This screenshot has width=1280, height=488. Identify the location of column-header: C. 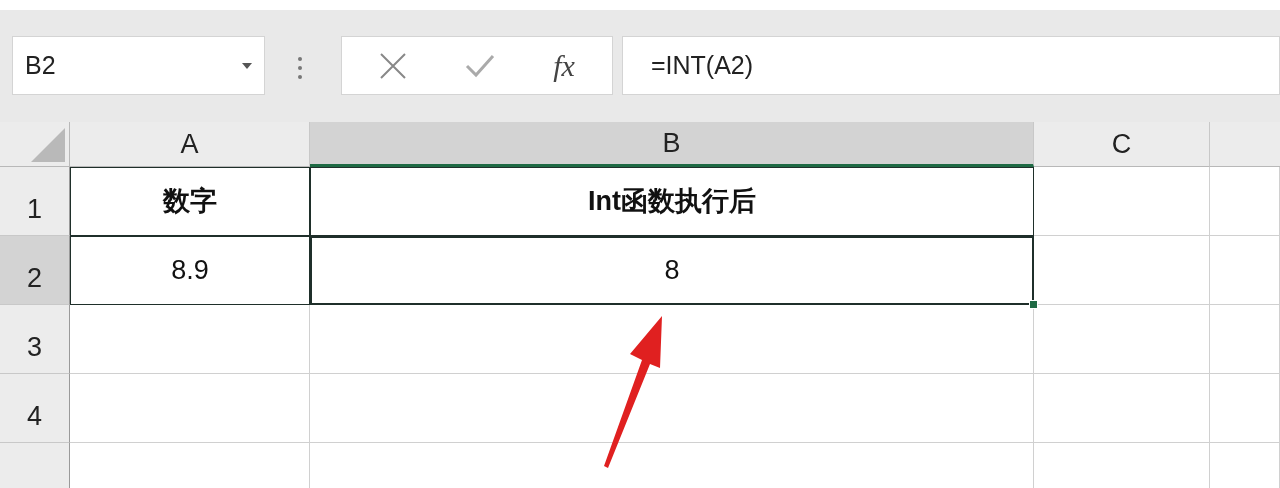
(1122, 144).